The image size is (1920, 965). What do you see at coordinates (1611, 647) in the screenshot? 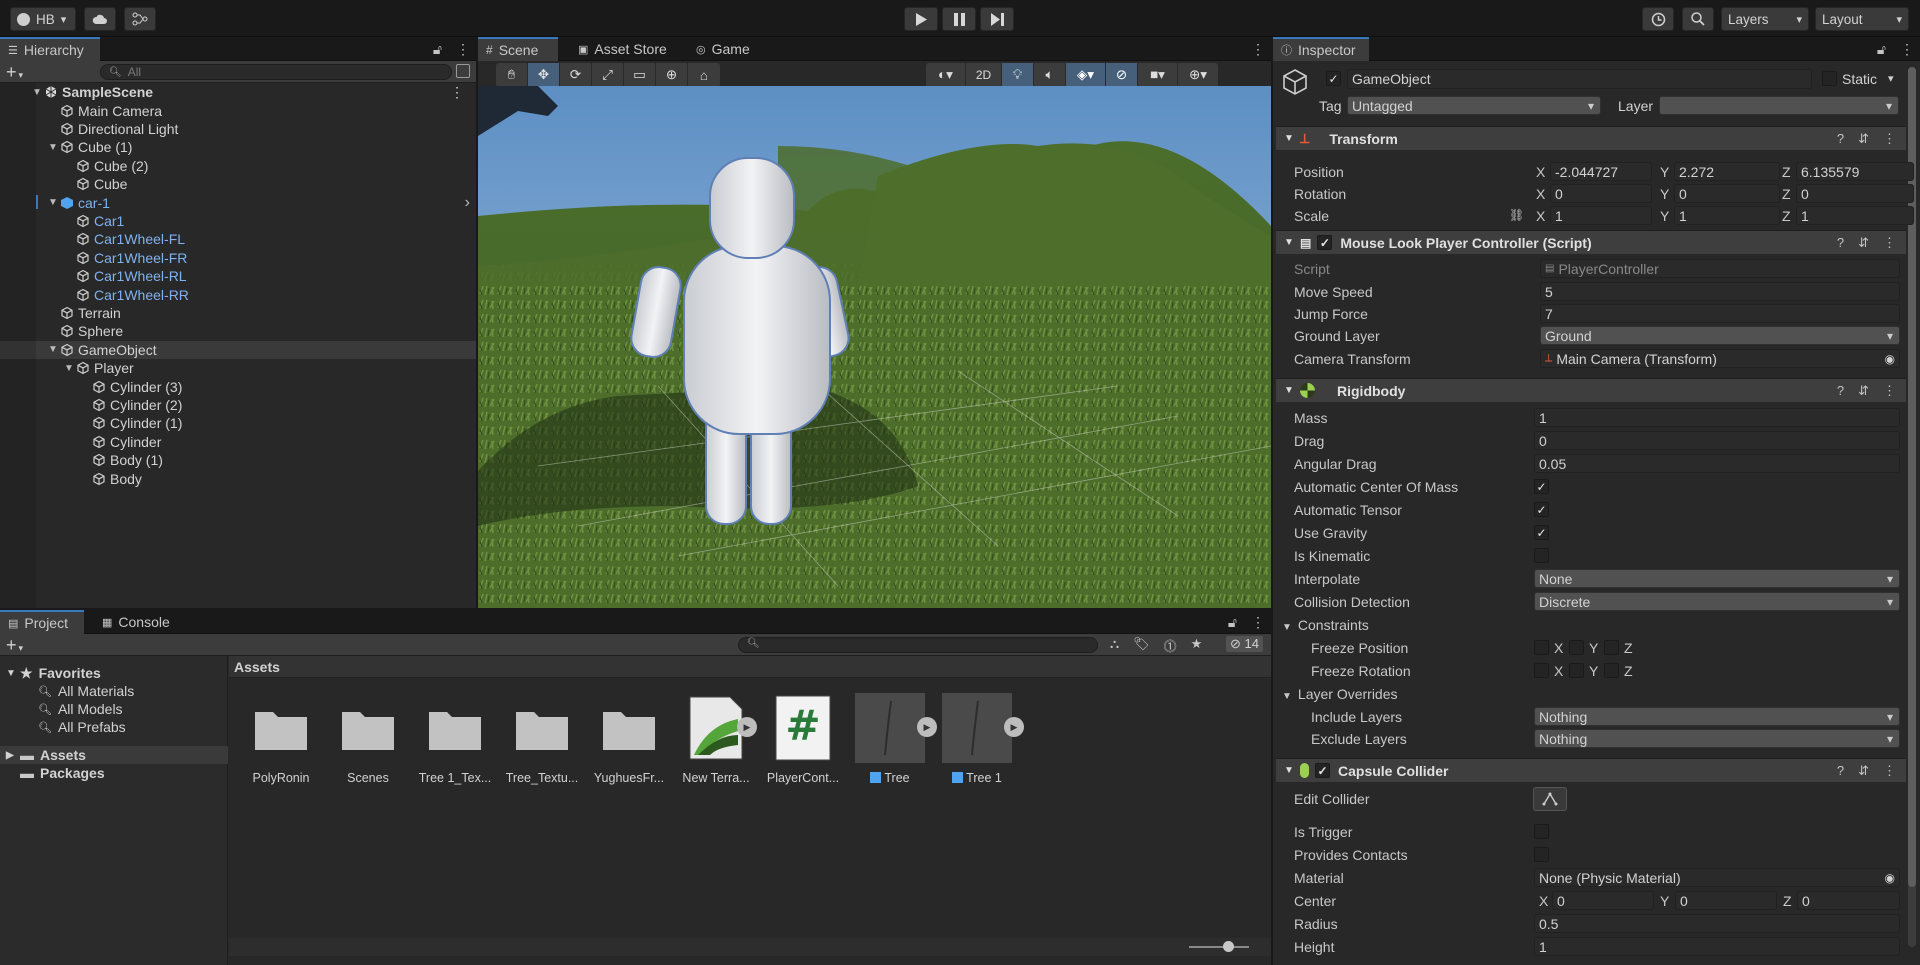
I see `freeze-pos-z-checkbox` at bounding box center [1611, 647].